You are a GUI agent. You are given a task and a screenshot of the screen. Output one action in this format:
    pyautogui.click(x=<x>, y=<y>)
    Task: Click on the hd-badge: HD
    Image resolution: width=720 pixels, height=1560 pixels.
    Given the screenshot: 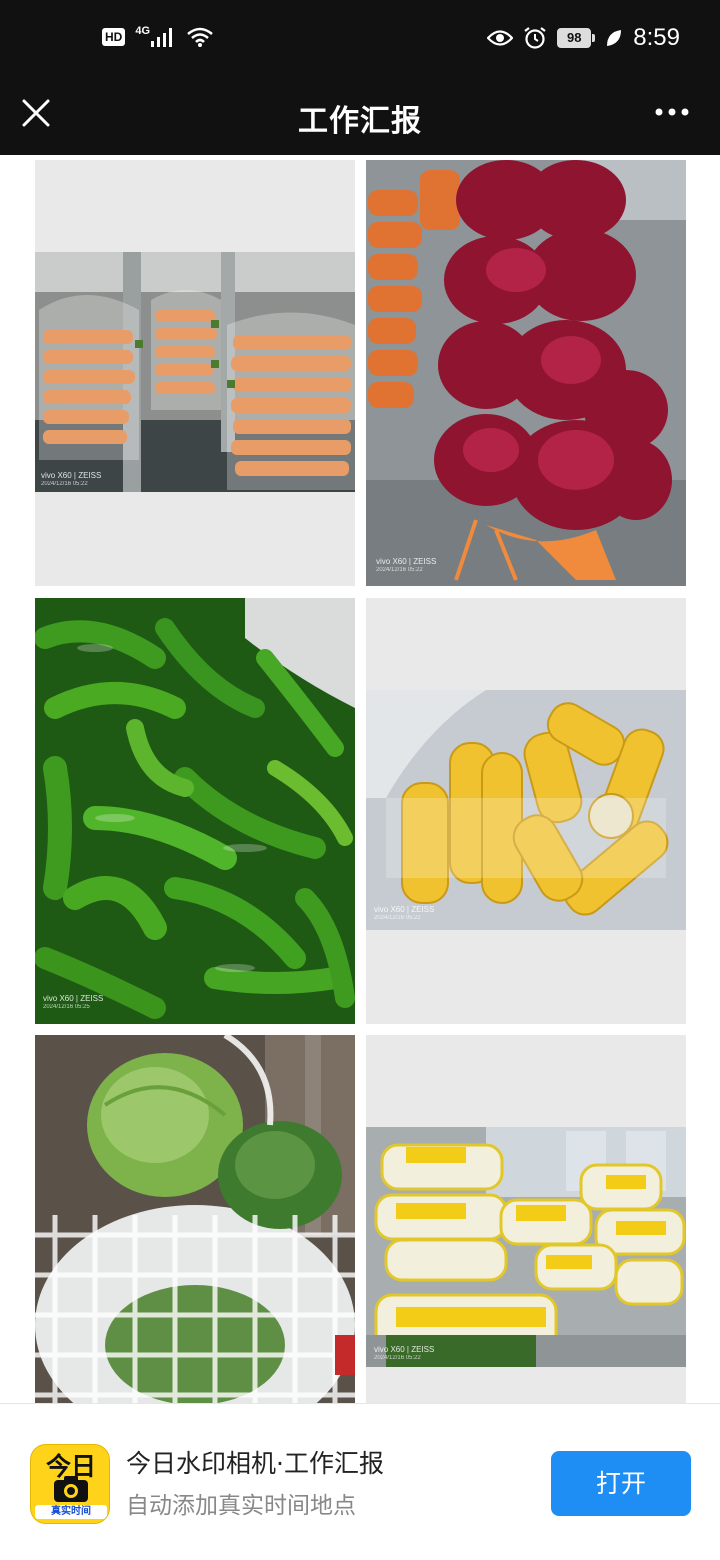 What is the action you would take?
    pyautogui.click(x=114, y=37)
    